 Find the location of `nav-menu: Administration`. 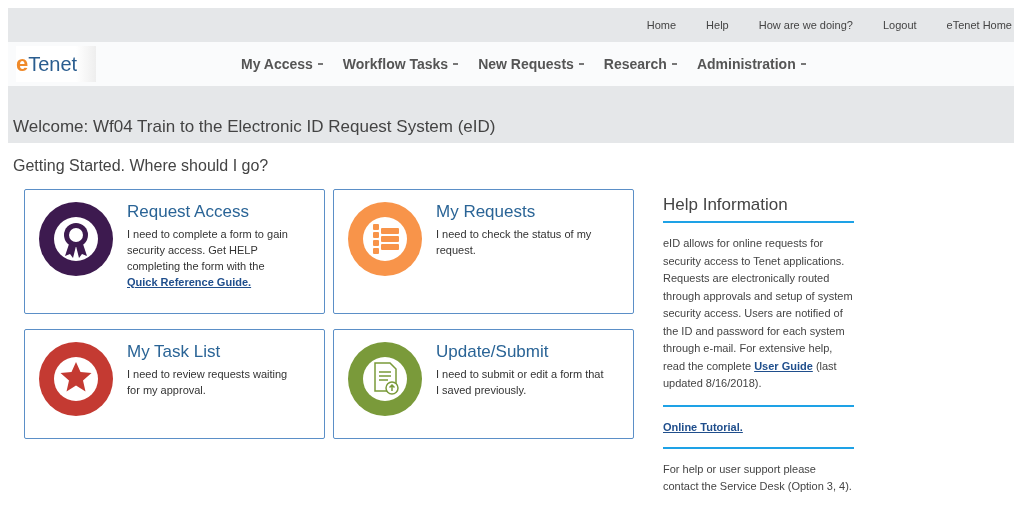

nav-menu: Administration is located at coordinates (751, 64).